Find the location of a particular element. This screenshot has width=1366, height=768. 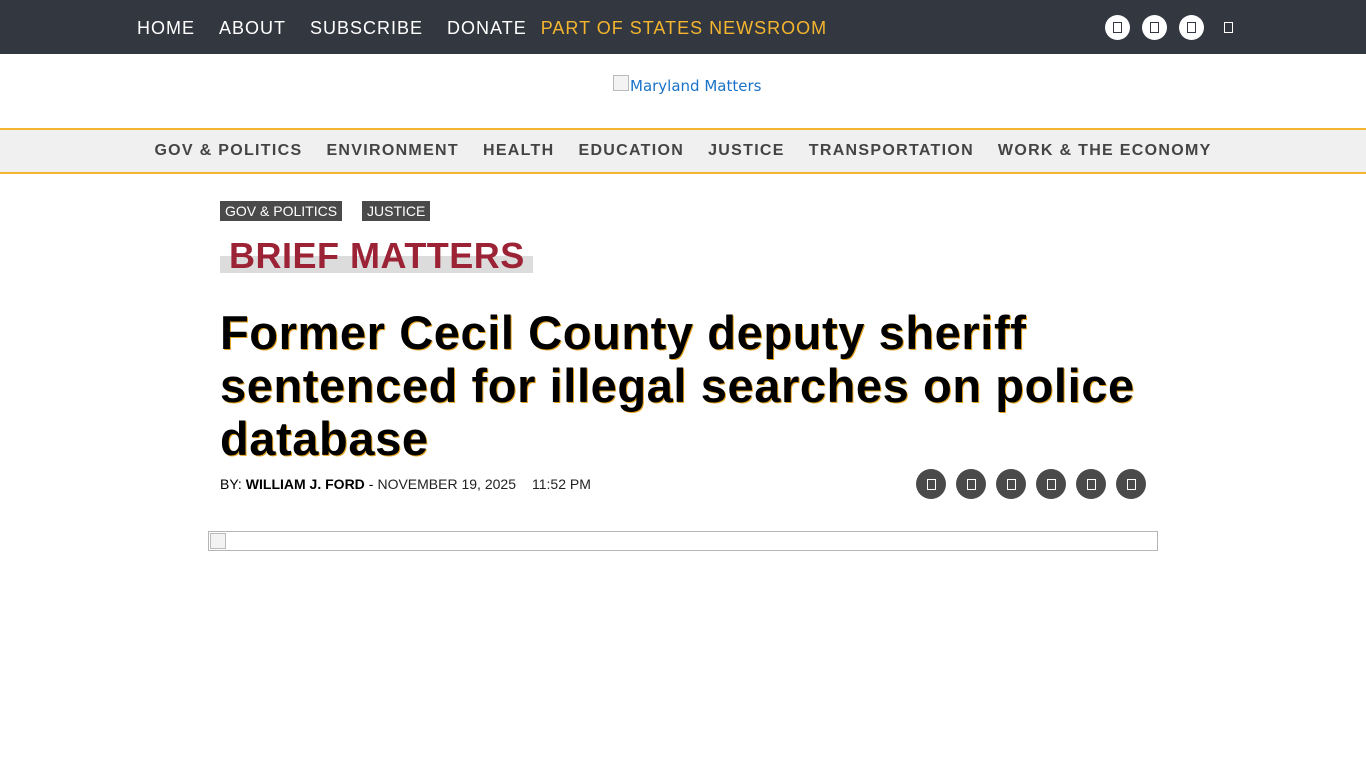

section-label-text: BRIEF MATTERS is located at coordinates (377, 255).